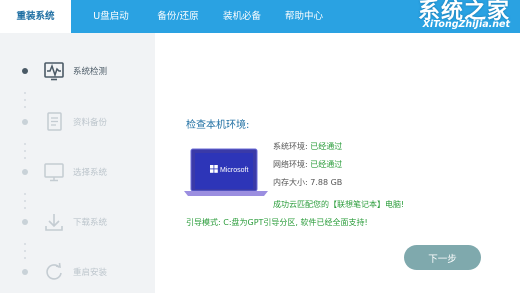  I want to click on nav-tab-label: 备份/还原, so click(178, 16).